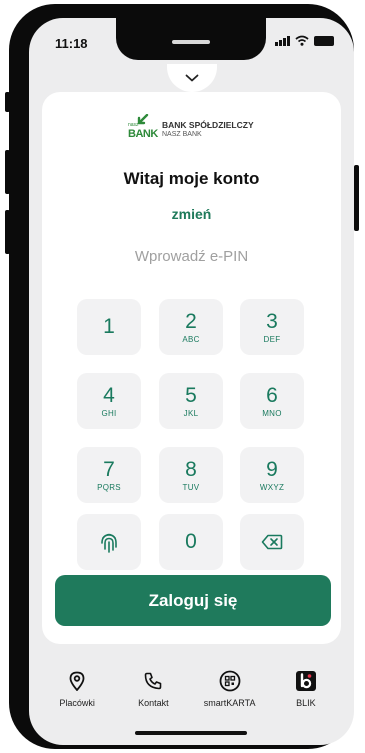  Describe the element at coordinates (153, 693) in the screenshot. I see `tab-kontakt: Kontakt` at that location.